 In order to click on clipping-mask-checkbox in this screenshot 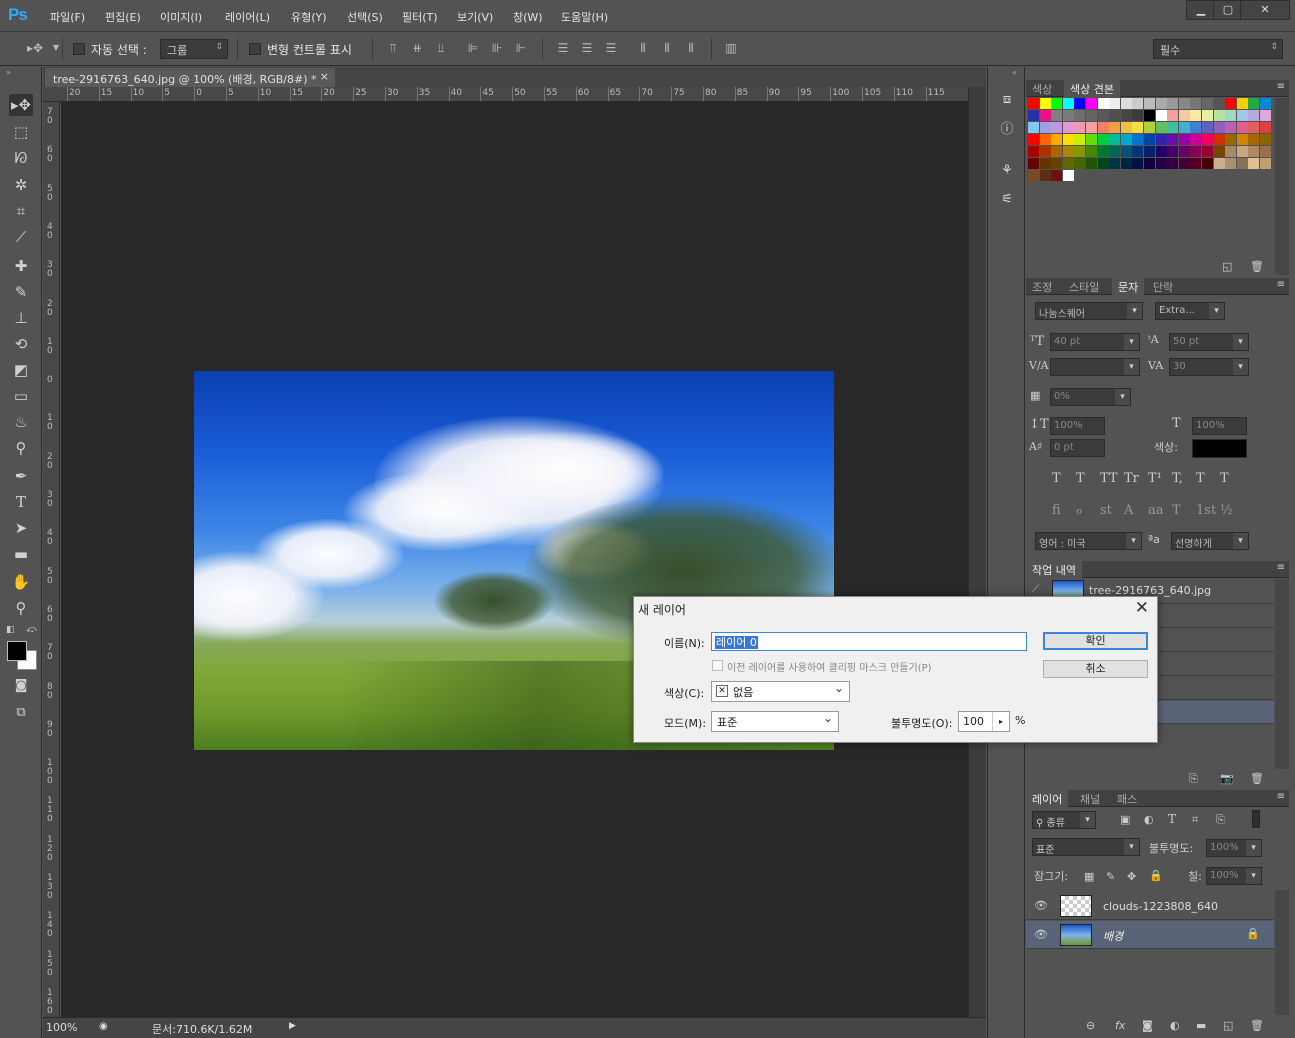, I will do `click(717, 665)`.